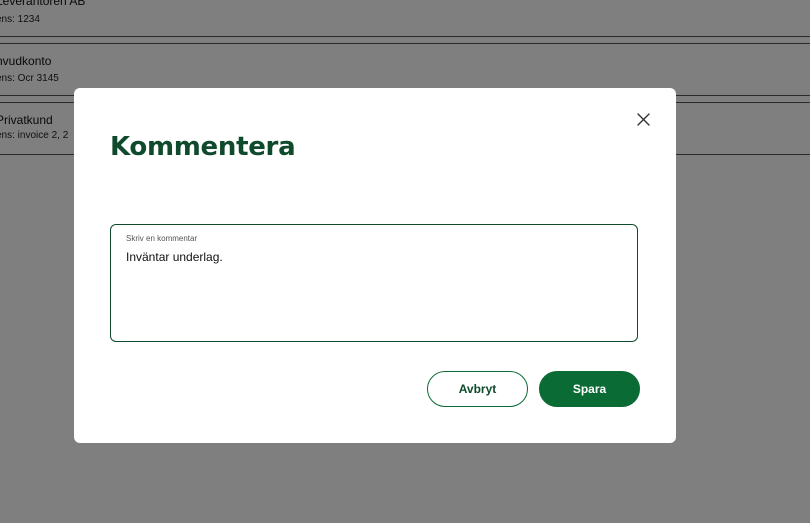 This screenshot has height=523, width=810. I want to click on comment-field-value: Inväntar underlag., so click(174, 257).